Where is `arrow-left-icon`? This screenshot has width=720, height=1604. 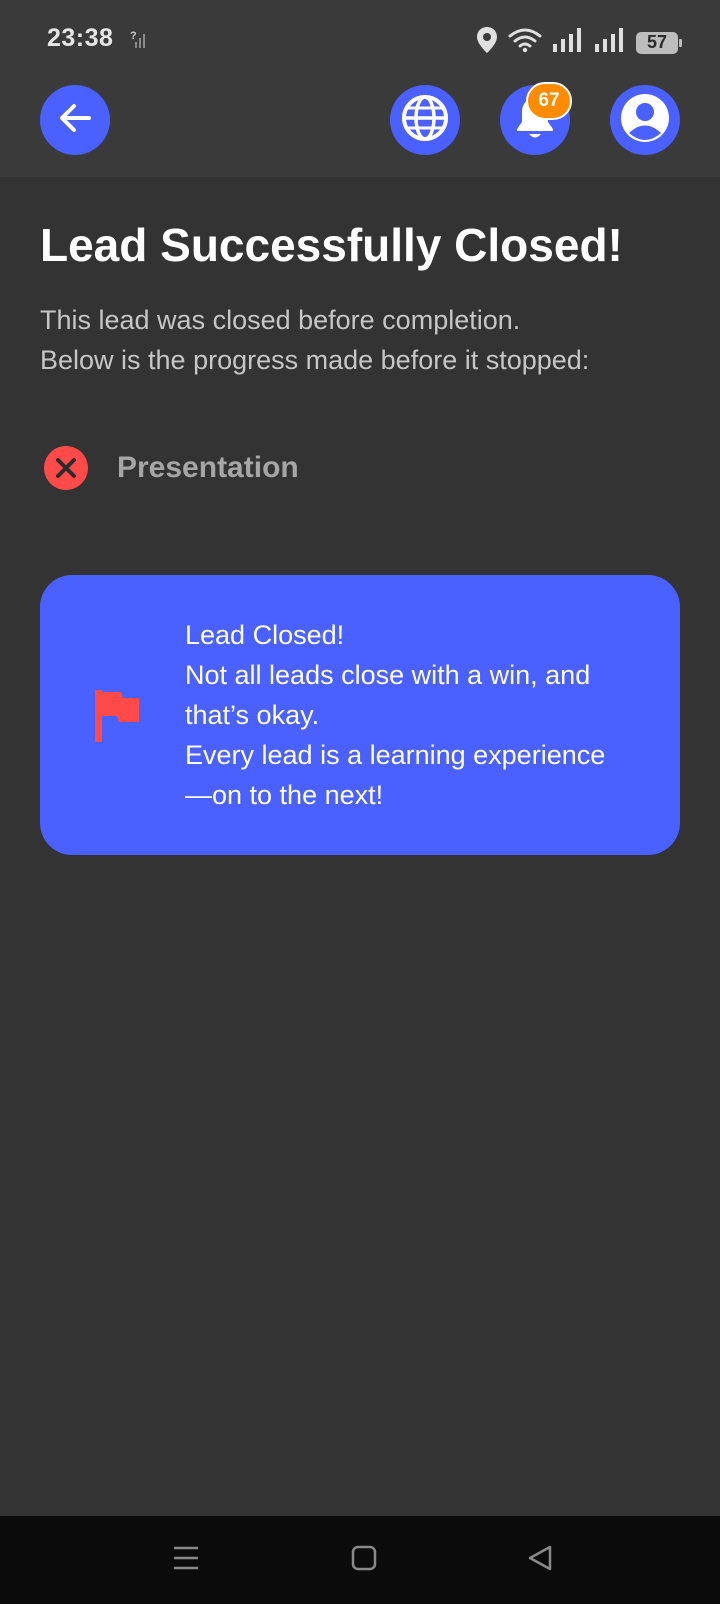 arrow-left-icon is located at coordinates (75, 120).